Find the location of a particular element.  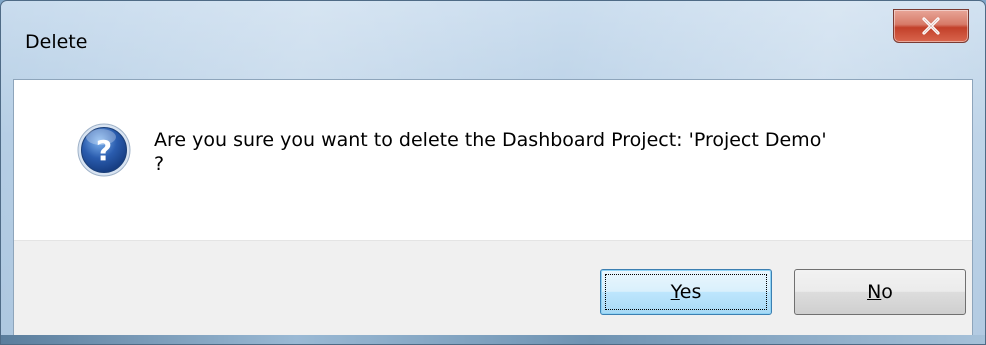

close-button is located at coordinates (931, 26).